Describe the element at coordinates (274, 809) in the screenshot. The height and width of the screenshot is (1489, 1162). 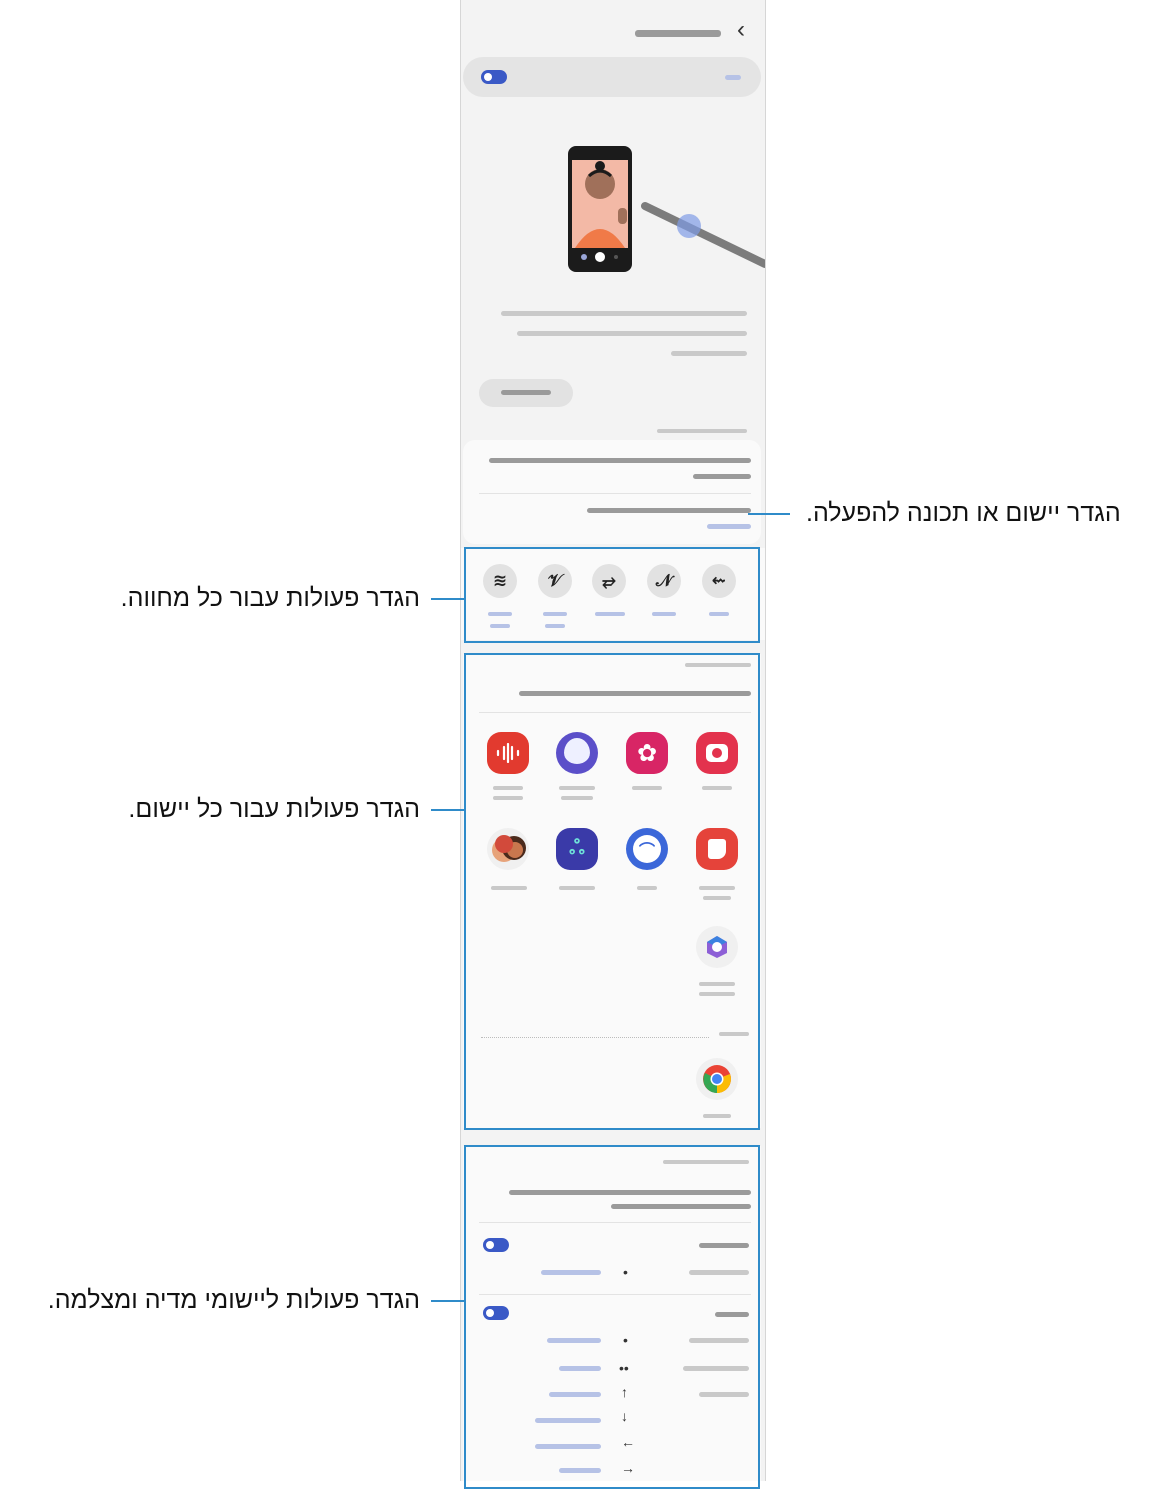
I see `callout-per-app: הגדר פעולות עבור כל יישום.` at that location.